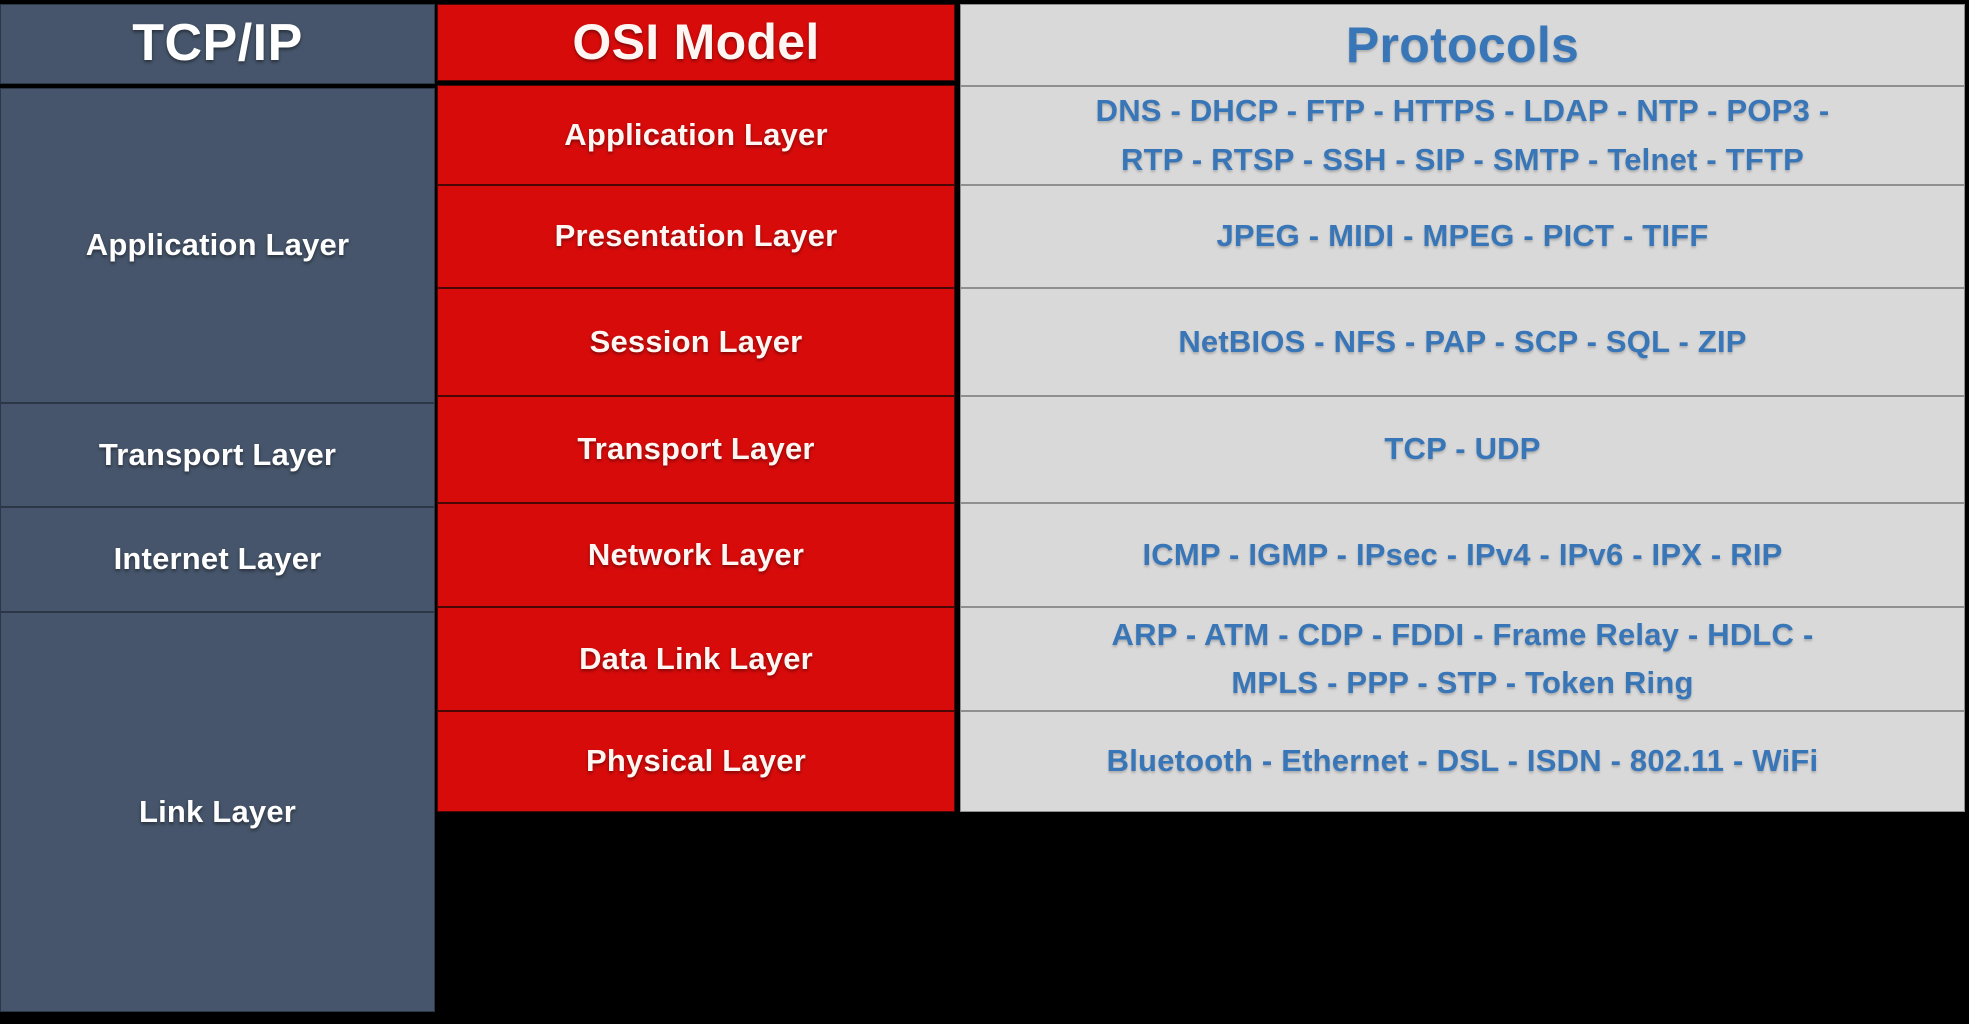 The image size is (1969, 1024). I want to click on osi-layer-application: Application Layer, so click(696, 135).